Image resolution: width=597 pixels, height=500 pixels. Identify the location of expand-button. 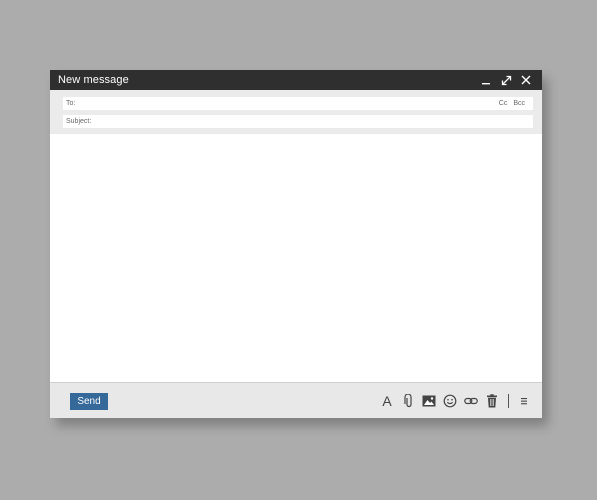
(506, 80).